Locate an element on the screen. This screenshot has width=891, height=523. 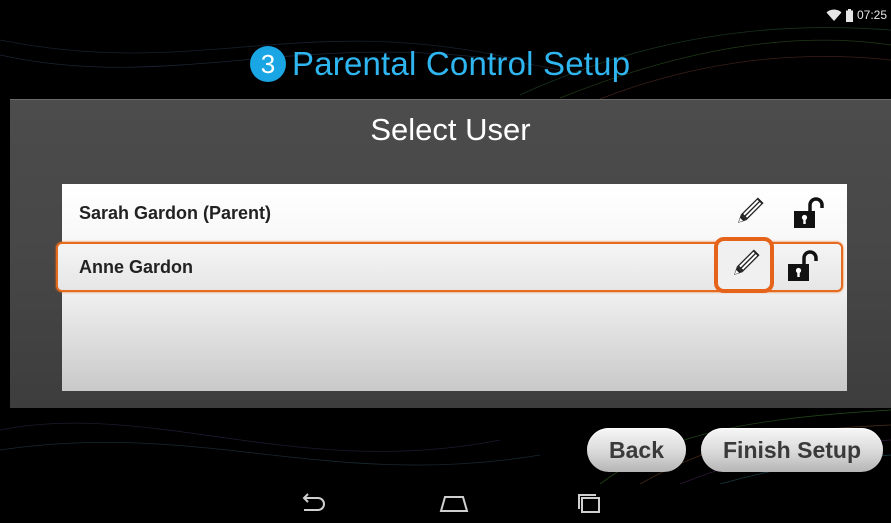
battery-icon is located at coordinates (849, 15).